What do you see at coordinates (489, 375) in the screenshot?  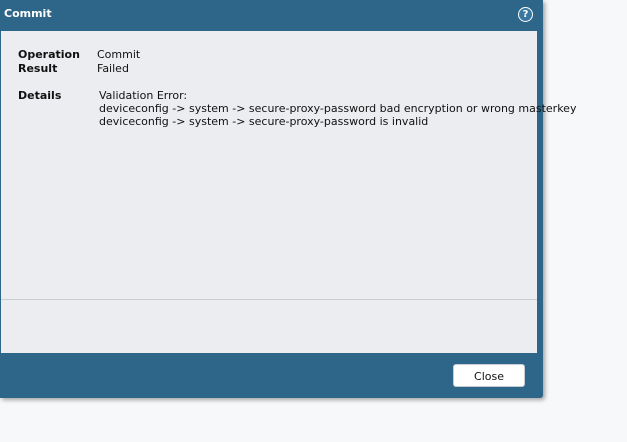 I see `close-button: Close` at bounding box center [489, 375].